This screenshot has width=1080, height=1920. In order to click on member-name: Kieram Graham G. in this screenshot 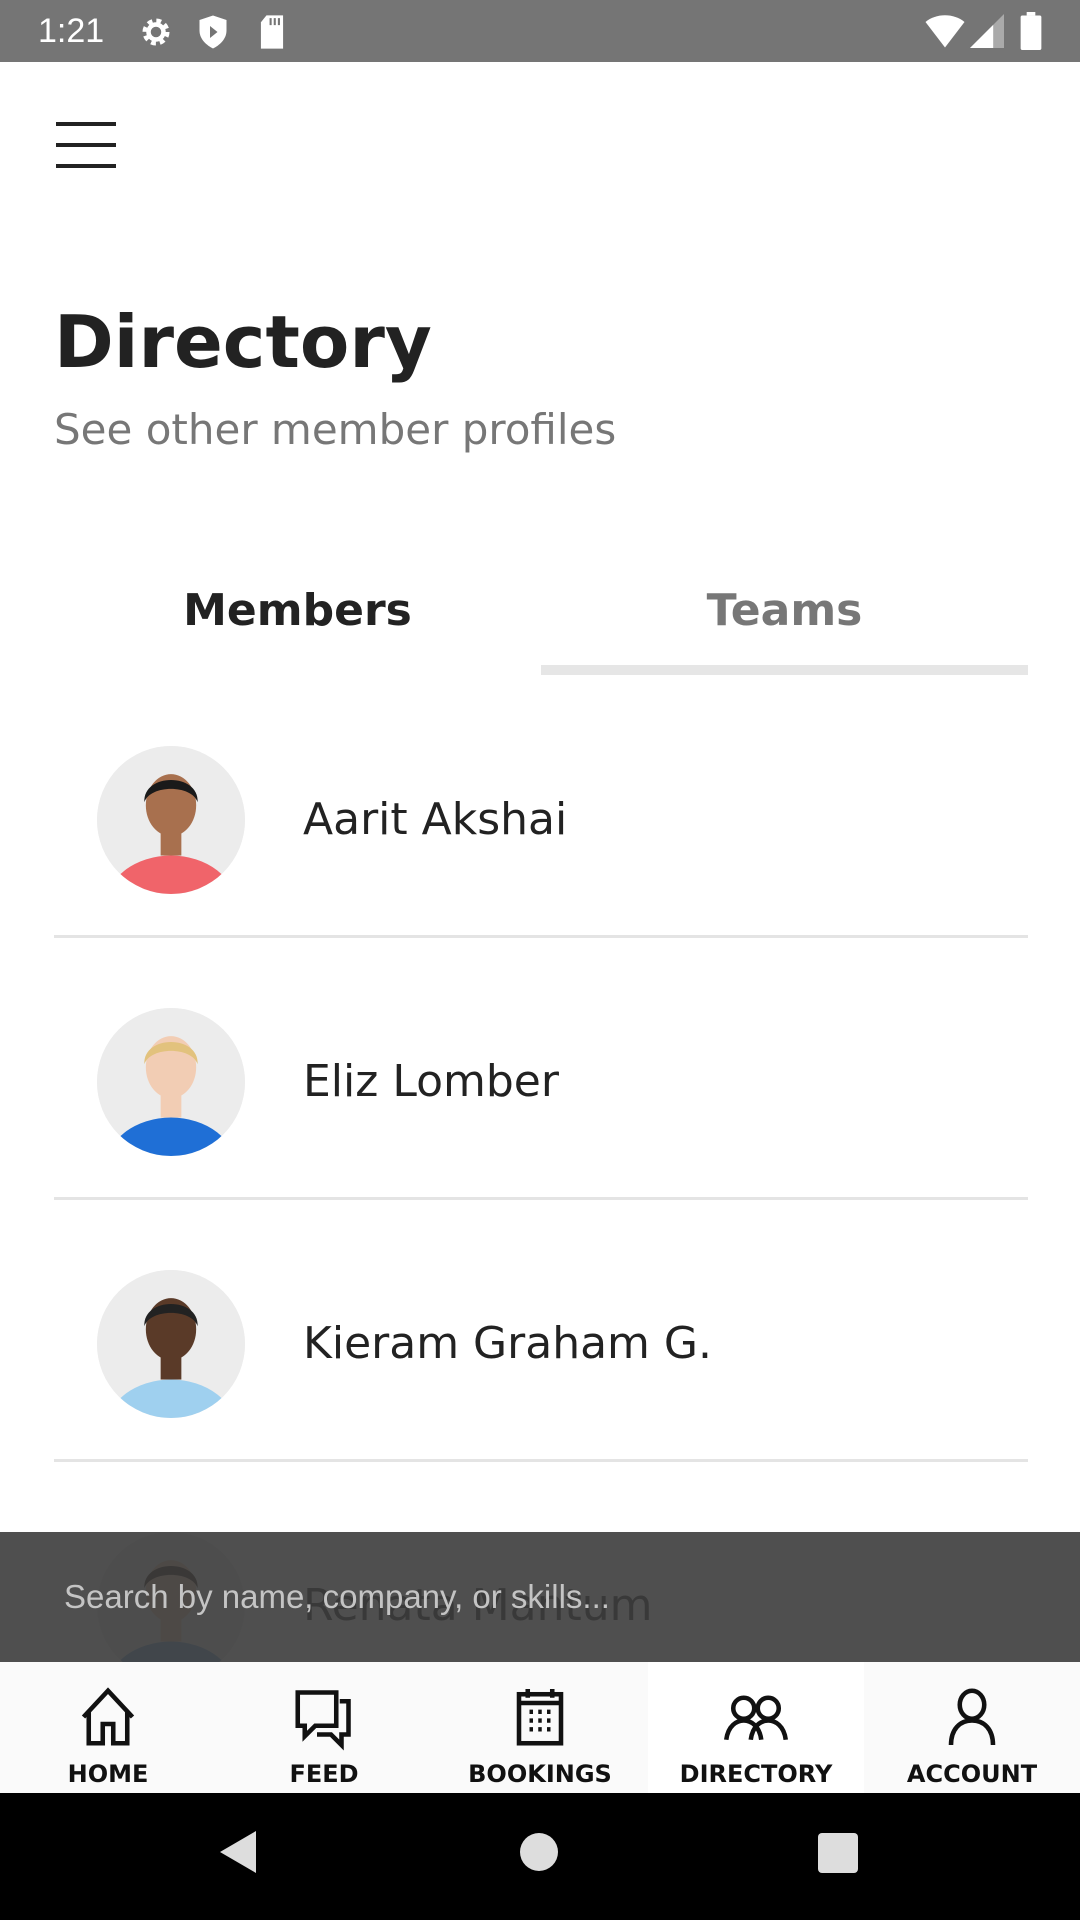, I will do `click(507, 1343)`.